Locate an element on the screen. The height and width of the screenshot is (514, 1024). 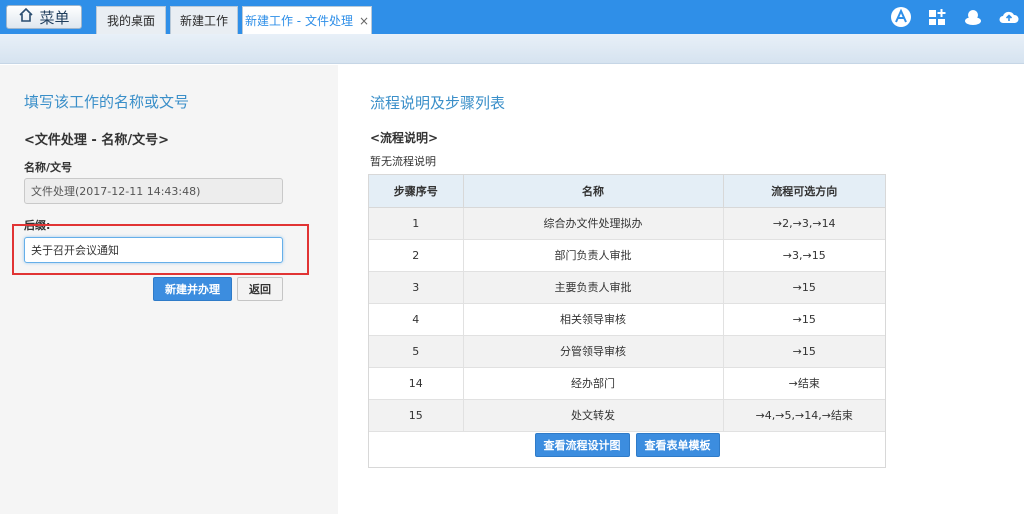
name-cell: 分管领导审核 is located at coordinates (593, 351).